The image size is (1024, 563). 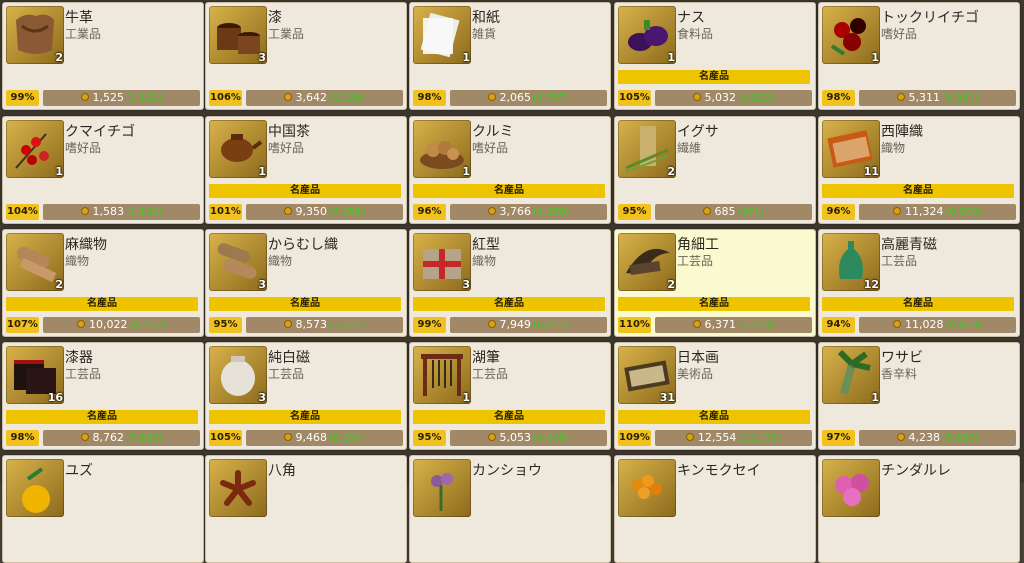 I want to click on item-name: 漆, so click(x=275, y=18).